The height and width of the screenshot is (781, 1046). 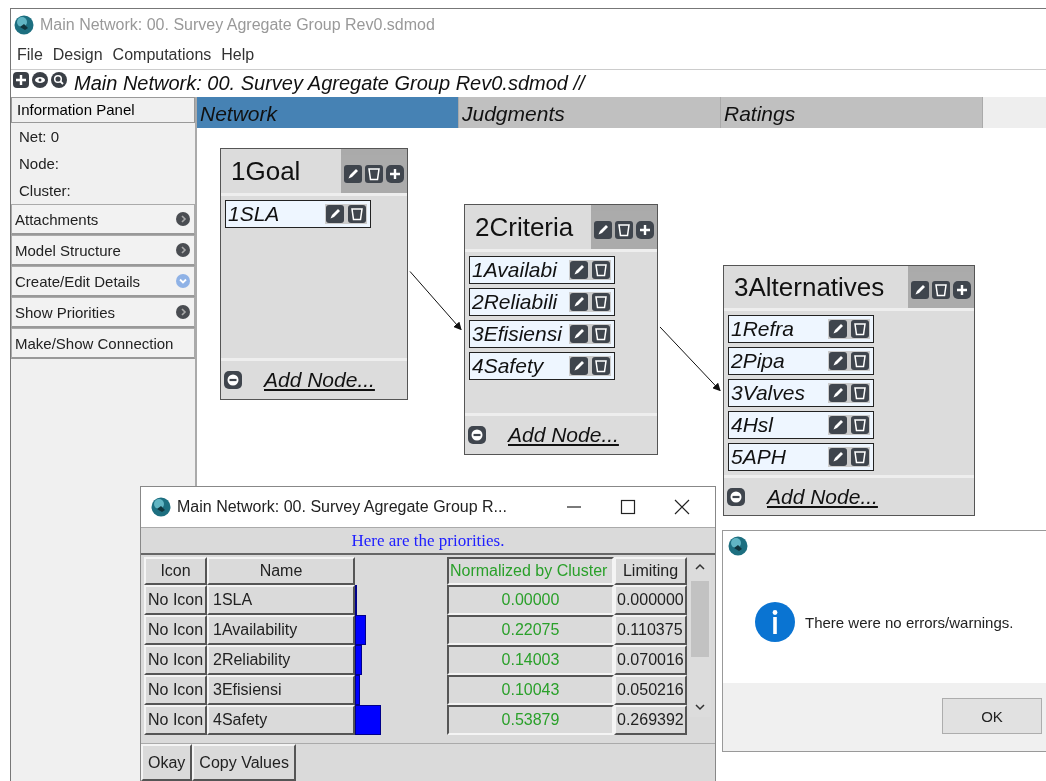 I want to click on column-header: Name, so click(x=281, y=571).